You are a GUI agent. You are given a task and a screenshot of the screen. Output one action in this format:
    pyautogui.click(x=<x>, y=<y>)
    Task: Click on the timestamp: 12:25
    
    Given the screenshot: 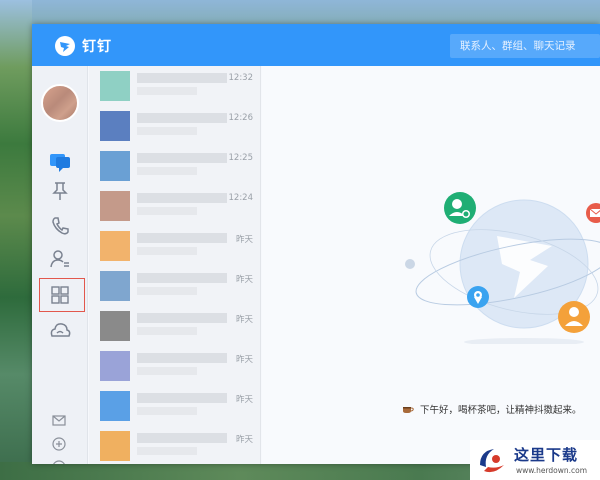 What is the action you would take?
    pyautogui.click(x=241, y=158)
    